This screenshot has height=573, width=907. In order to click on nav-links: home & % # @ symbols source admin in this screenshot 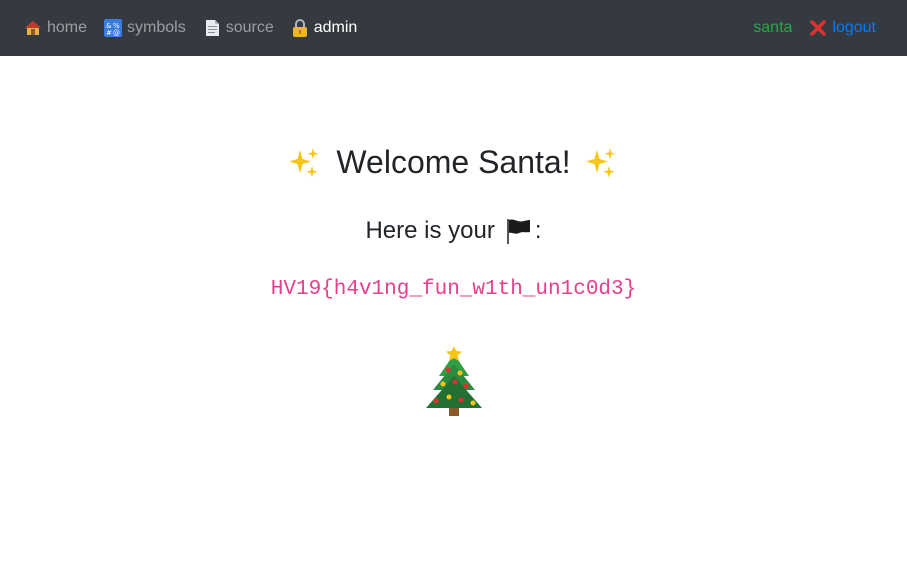, I will do `click(190, 28)`.